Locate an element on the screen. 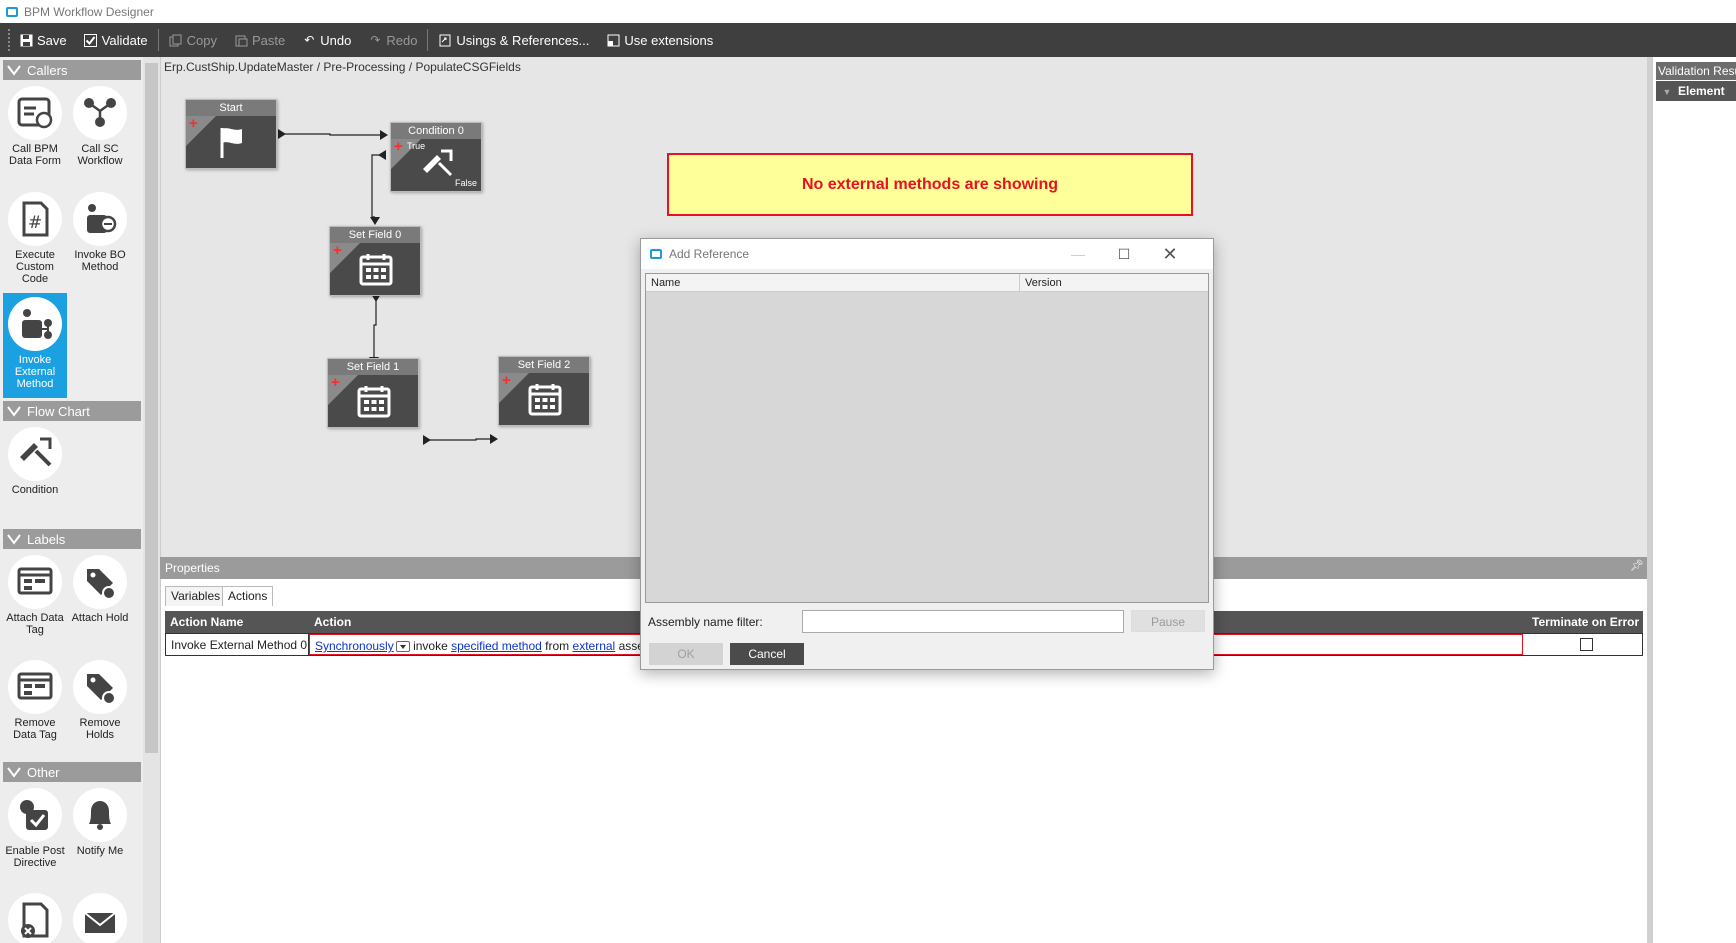  node-set-field-2: Set Field 2 + is located at coordinates (544, 391).